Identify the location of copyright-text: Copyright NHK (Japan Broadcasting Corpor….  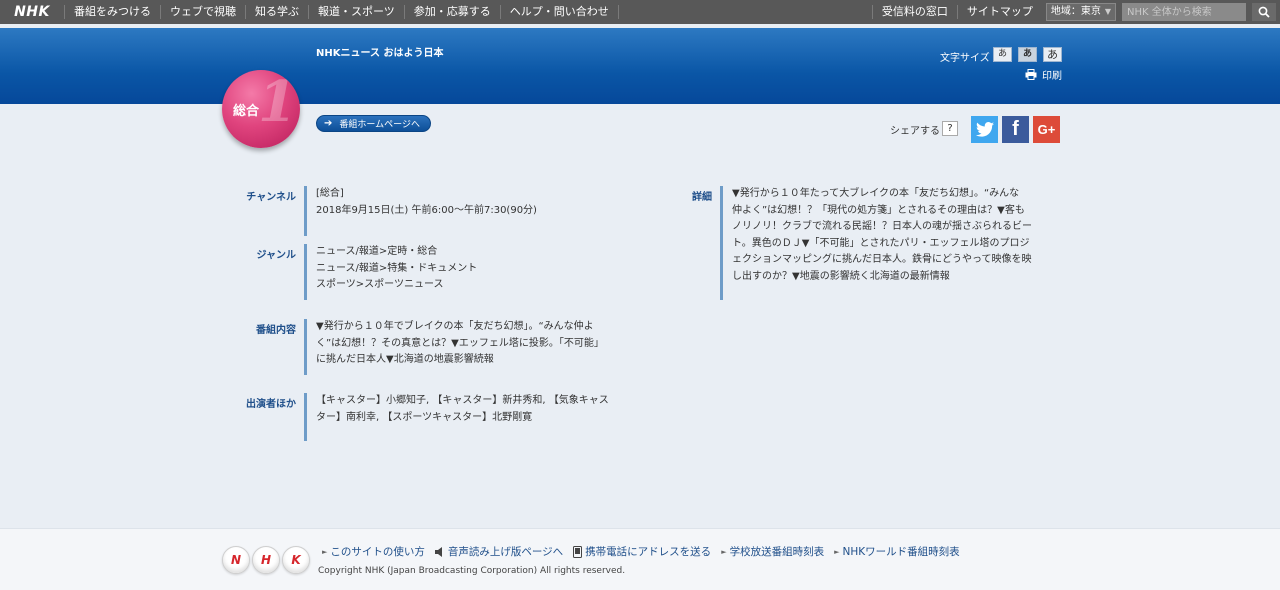
(472, 571).